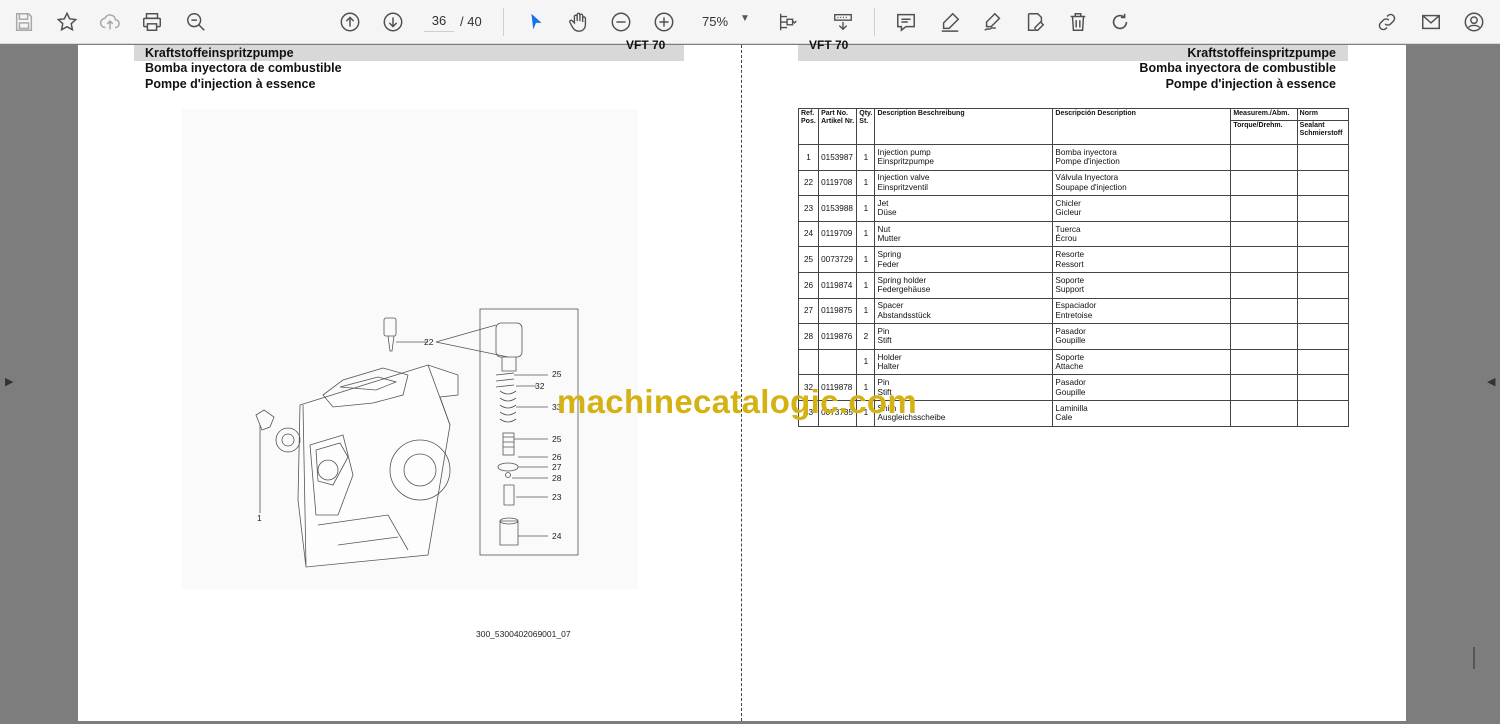 This screenshot has width=1500, height=724. I want to click on cell-part: 0119875, so click(838, 311).